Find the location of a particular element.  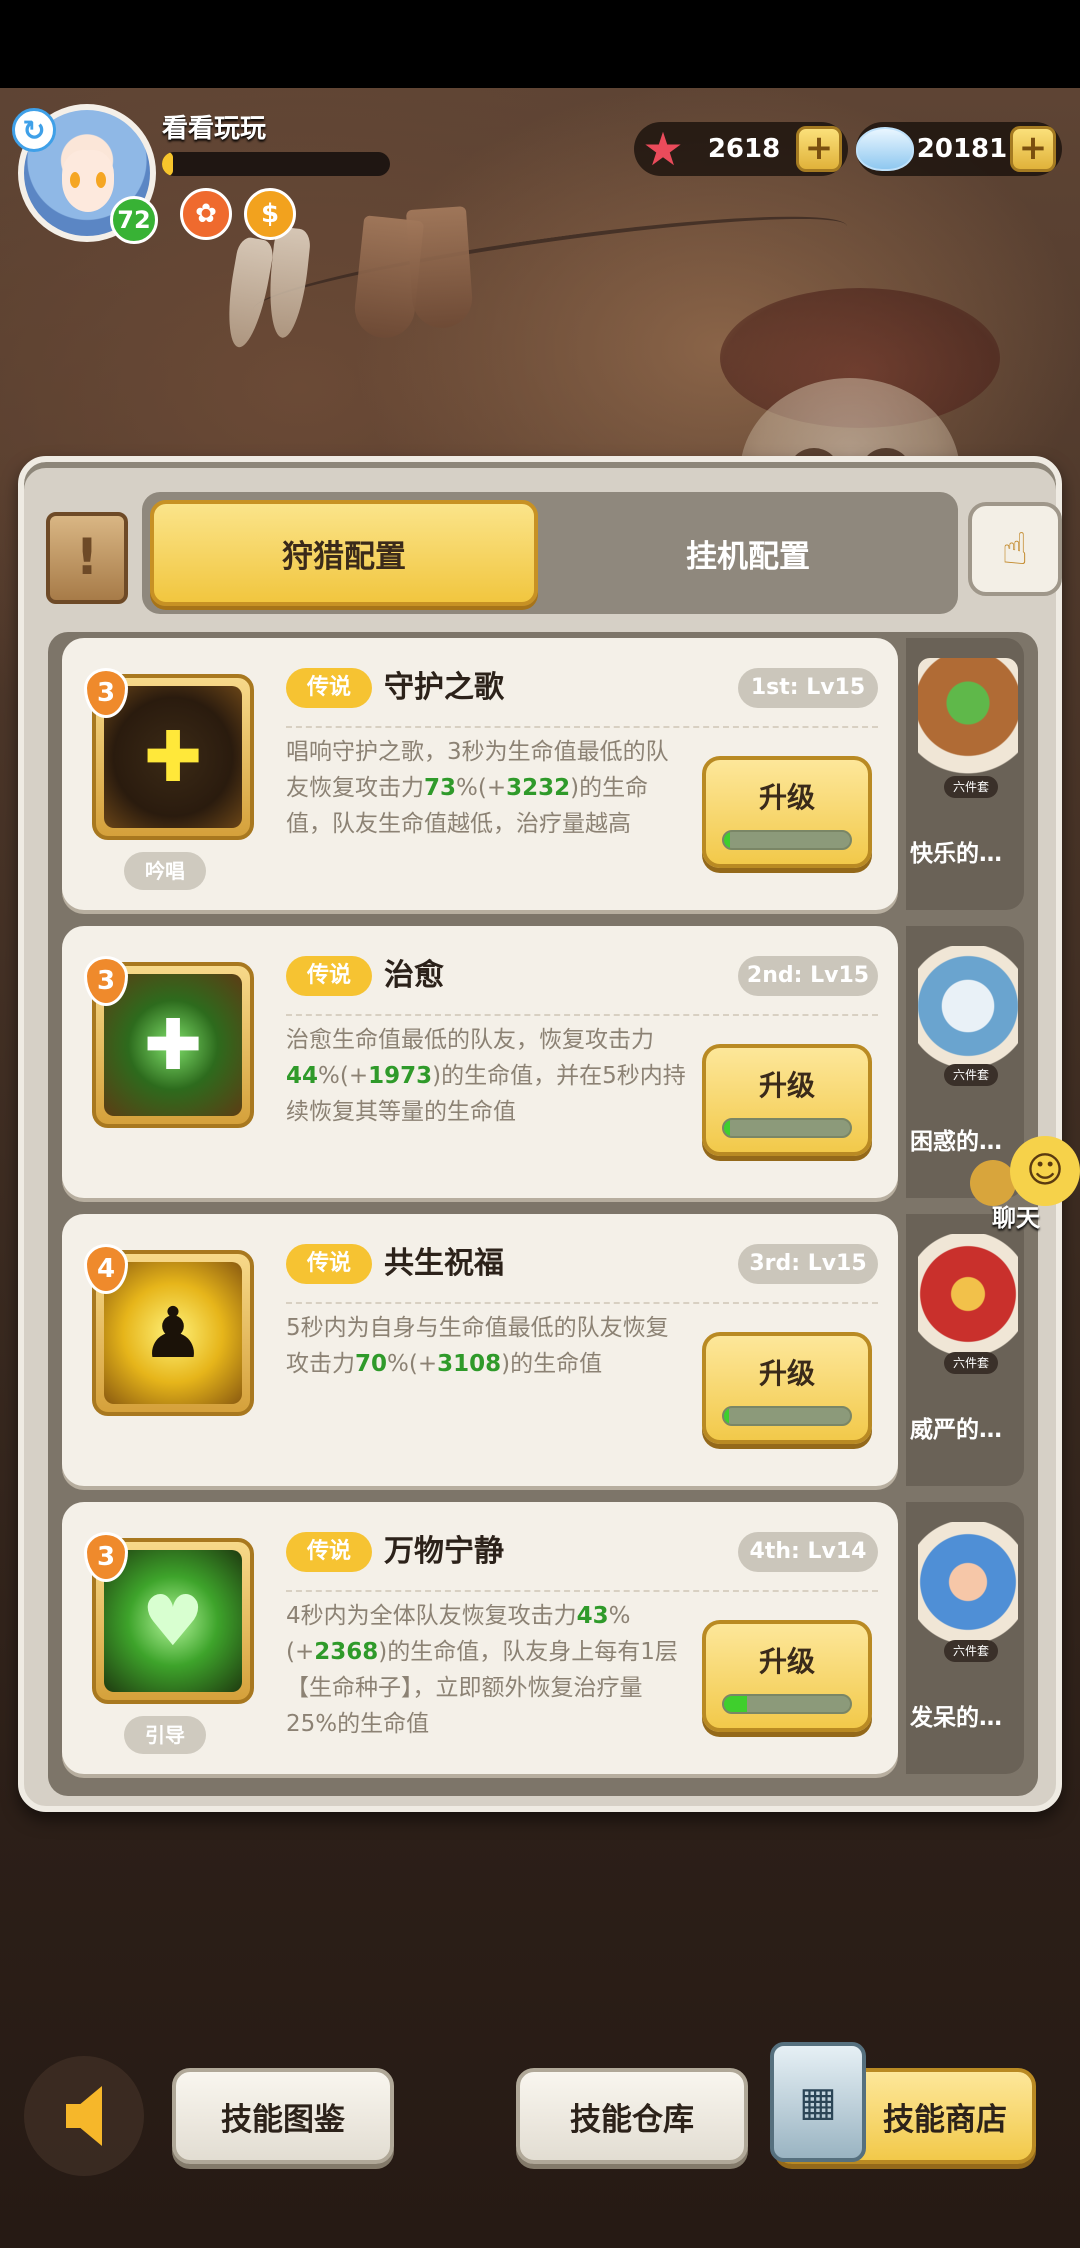

exp-bar is located at coordinates (276, 164).